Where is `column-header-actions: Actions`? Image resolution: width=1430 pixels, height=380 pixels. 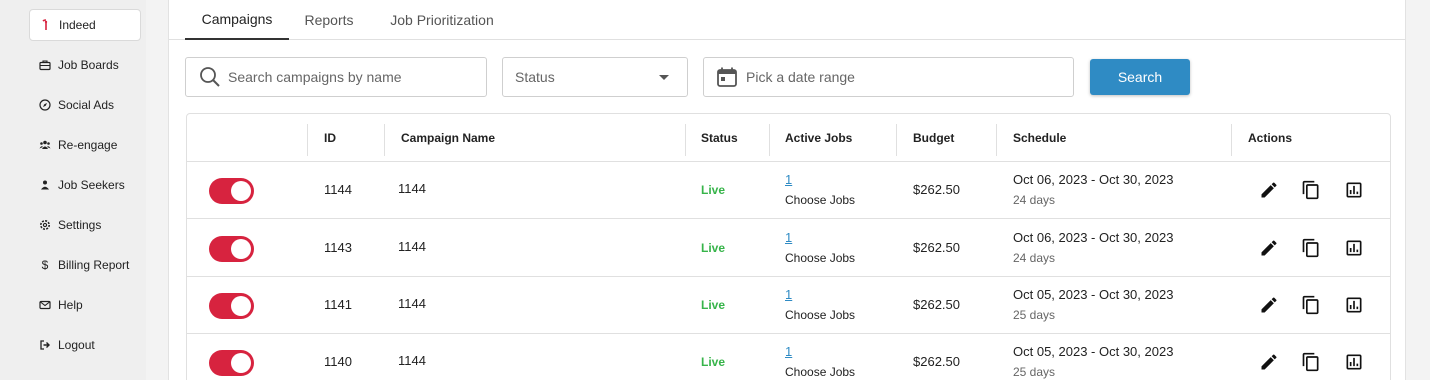 column-header-actions: Actions is located at coordinates (1270, 138).